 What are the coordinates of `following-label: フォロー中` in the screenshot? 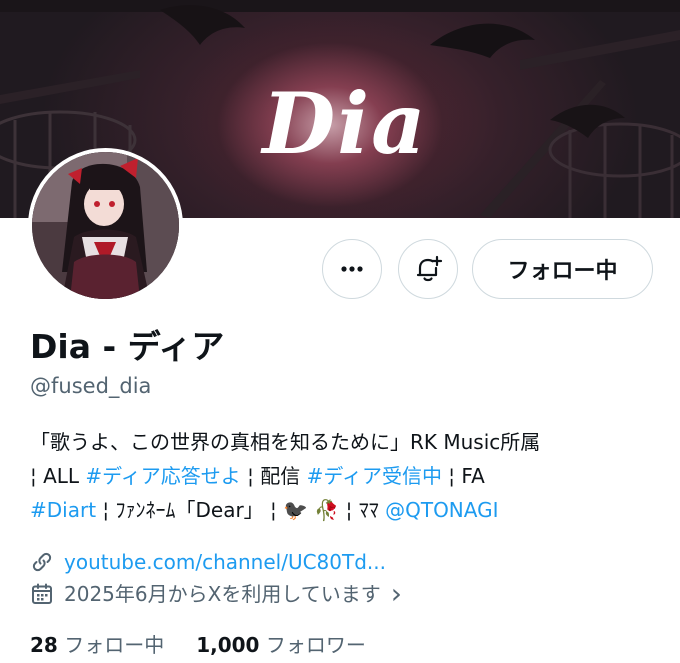 It's located at (114, 645).